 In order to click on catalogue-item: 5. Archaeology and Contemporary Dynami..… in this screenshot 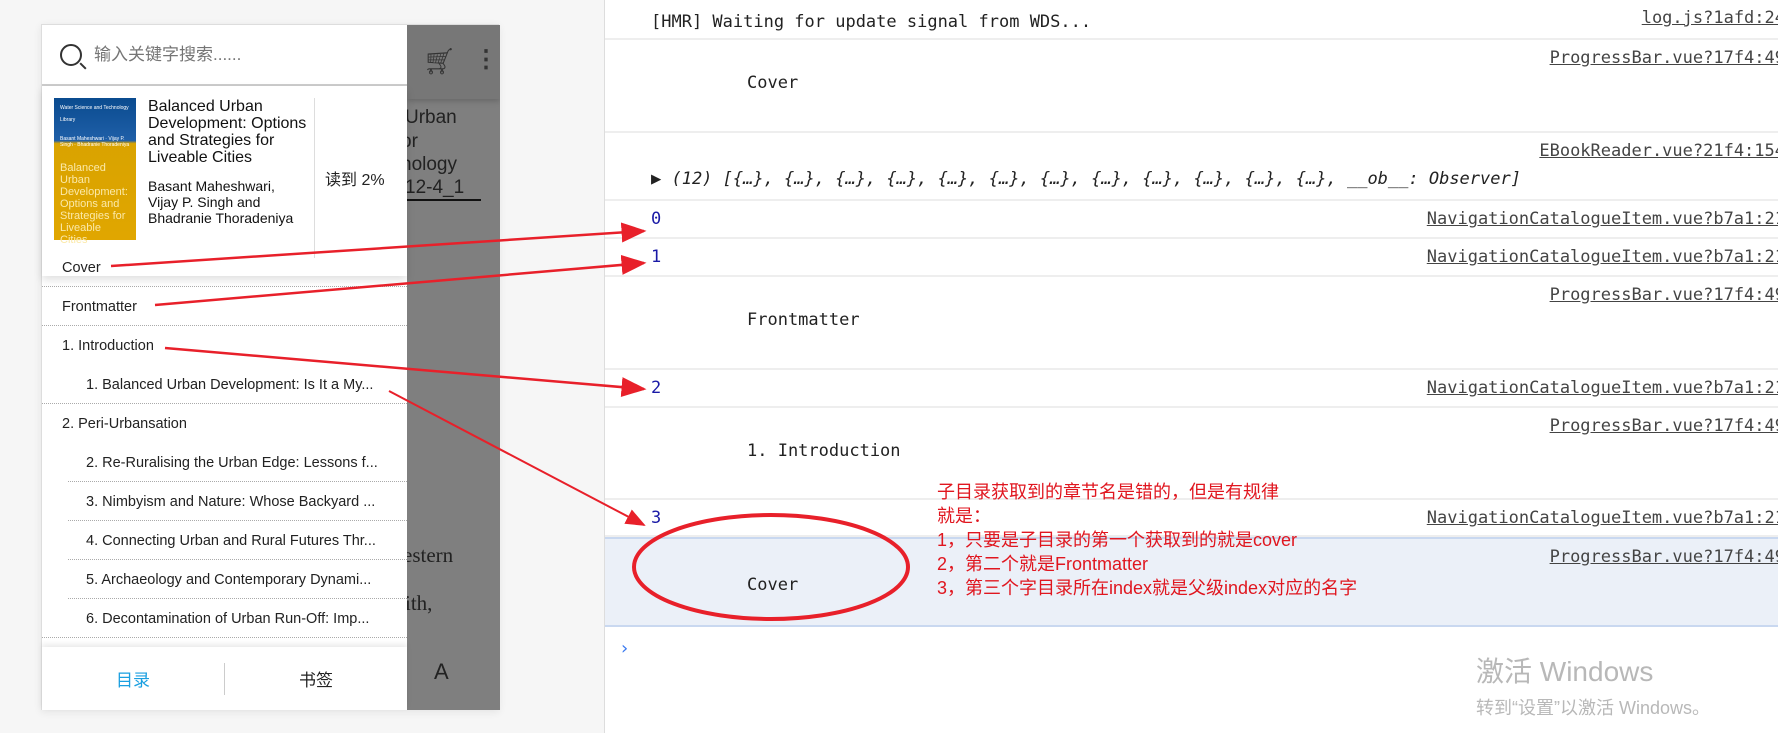, I will do `click(224, 579)`.